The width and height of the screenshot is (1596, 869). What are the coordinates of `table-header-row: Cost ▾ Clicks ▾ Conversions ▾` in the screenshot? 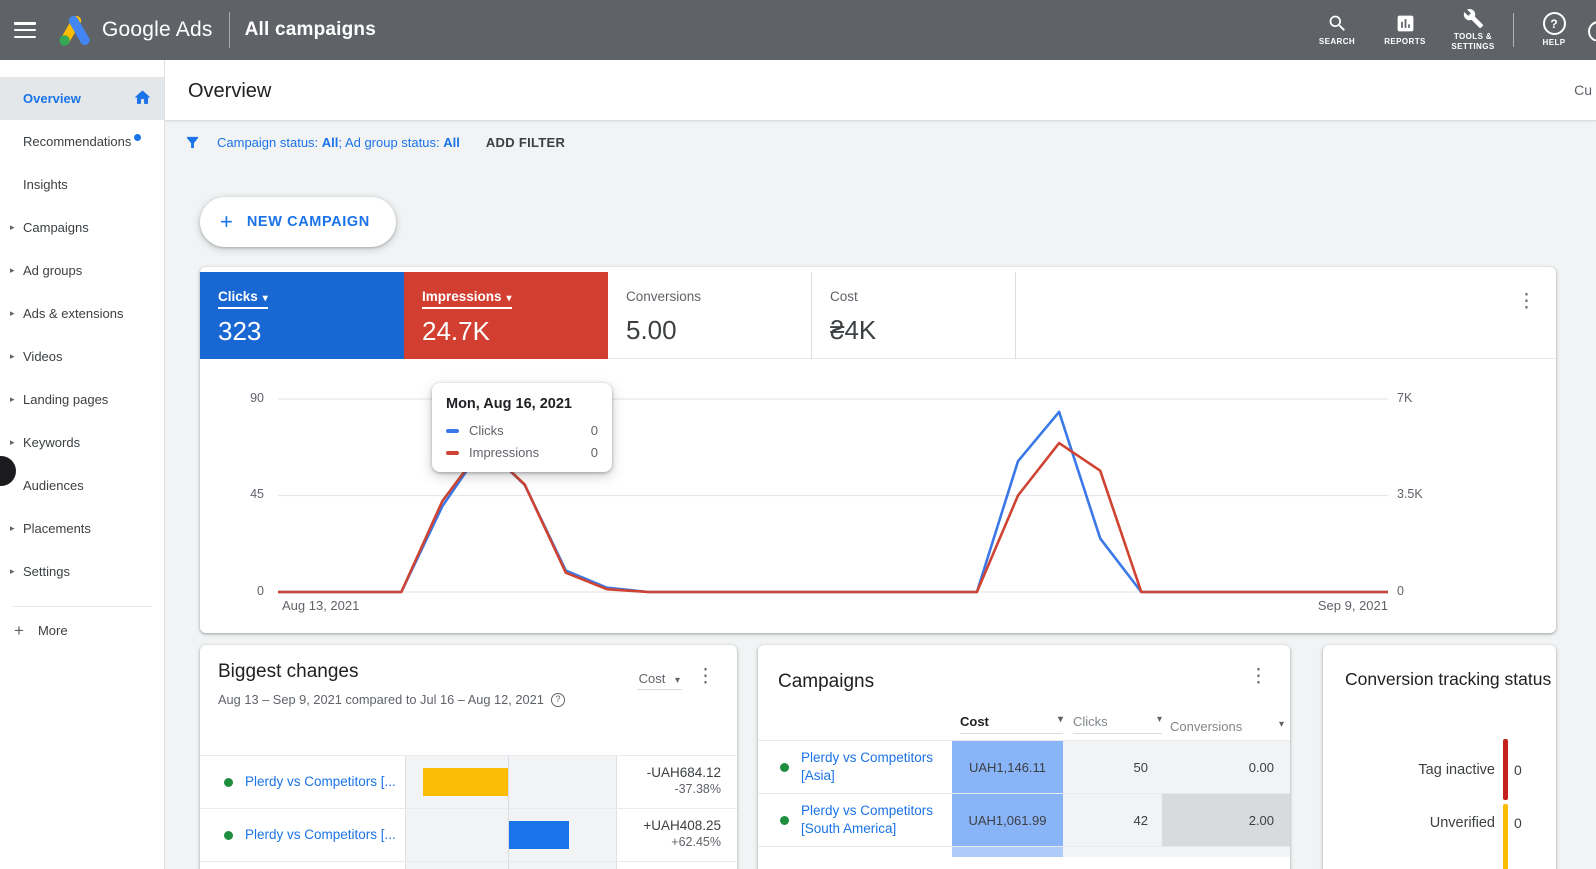 It's located at (1024, 723).